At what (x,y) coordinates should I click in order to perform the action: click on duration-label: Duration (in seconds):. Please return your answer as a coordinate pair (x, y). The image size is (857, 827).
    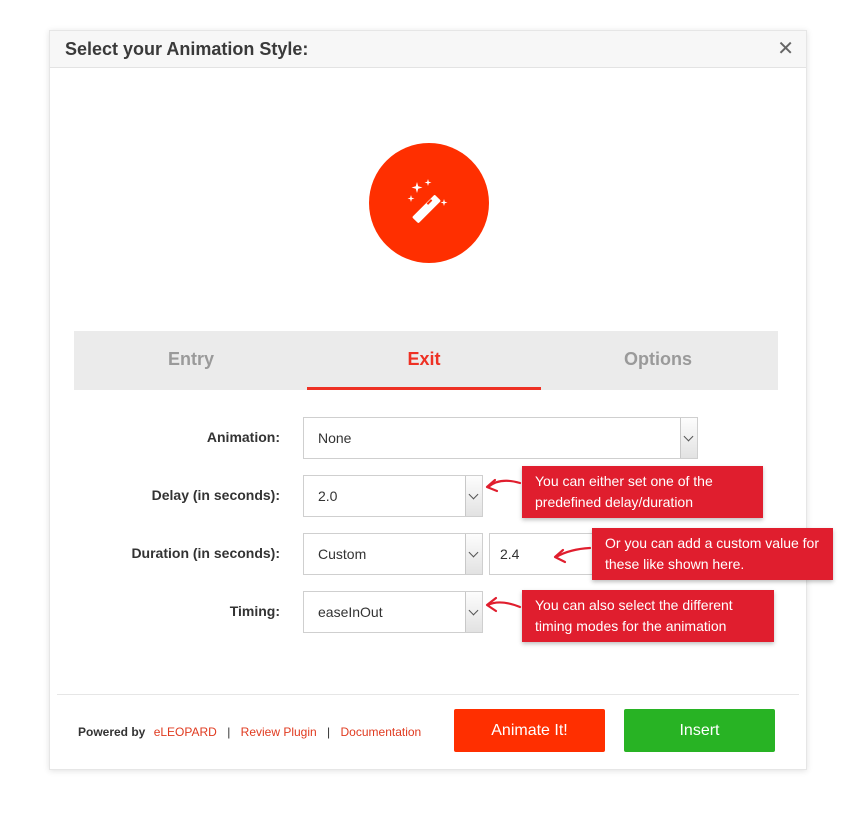
    Looking at the image, I should click on (205, 553).